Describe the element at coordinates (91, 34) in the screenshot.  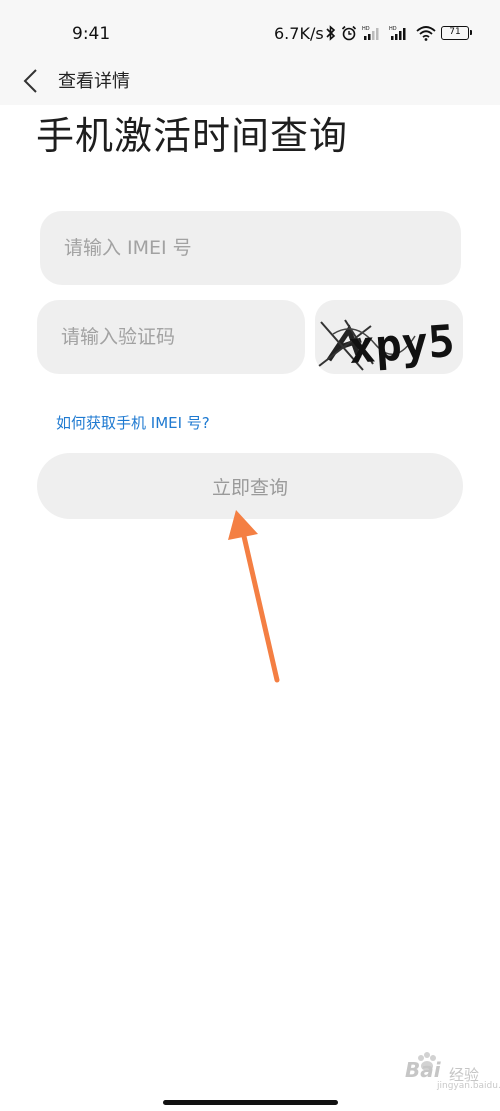
I see `status-time: 9:41` at that location.